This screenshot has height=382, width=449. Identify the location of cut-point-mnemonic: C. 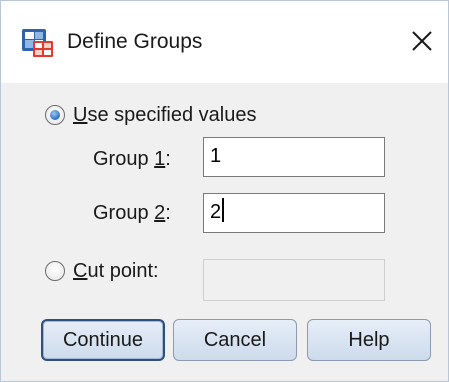
(80, 271).